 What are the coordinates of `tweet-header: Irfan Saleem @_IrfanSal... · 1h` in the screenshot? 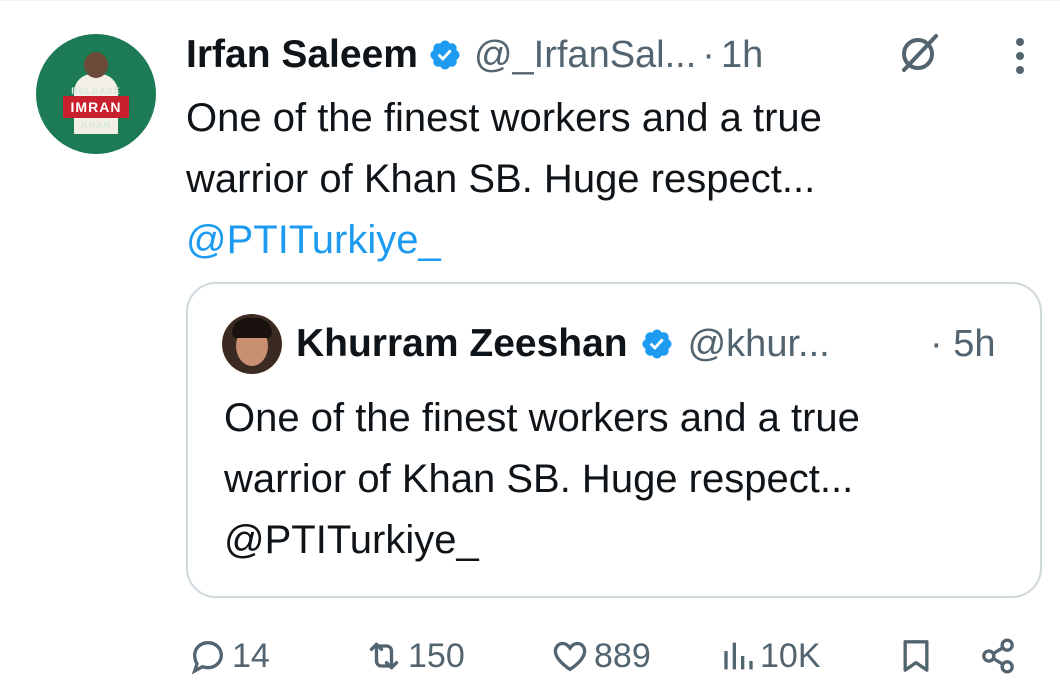 It's located at (474, 55).